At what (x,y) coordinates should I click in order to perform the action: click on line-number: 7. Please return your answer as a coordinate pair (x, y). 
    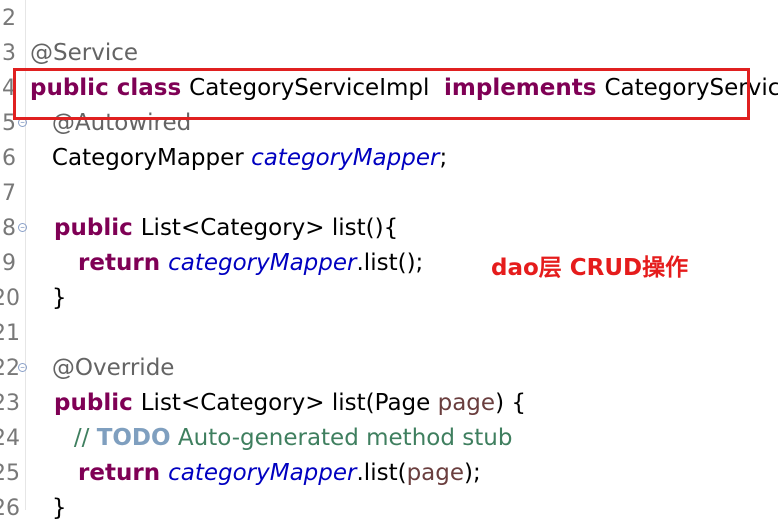
    Looking at the image, I should click on (9, 193).